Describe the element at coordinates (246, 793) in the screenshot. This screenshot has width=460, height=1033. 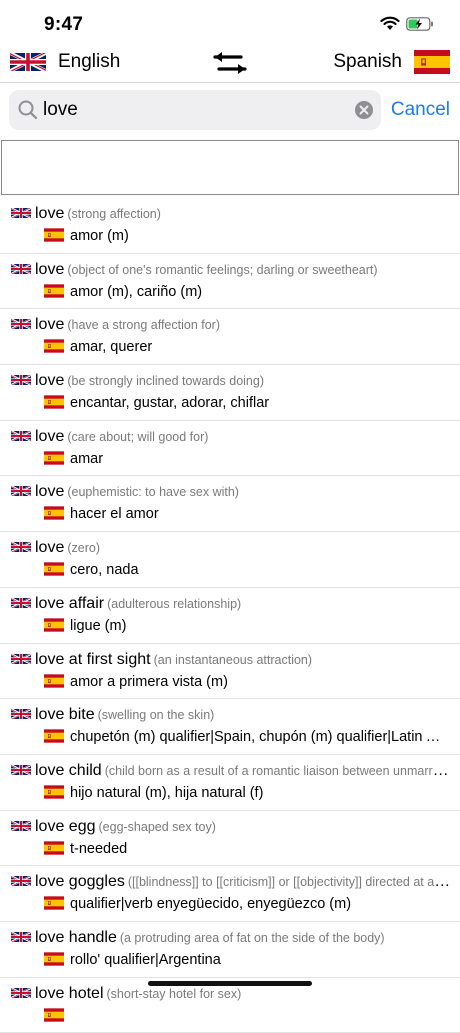
I see `result-spanish-line: hijo natural (m), hija natural (f)` at that location.